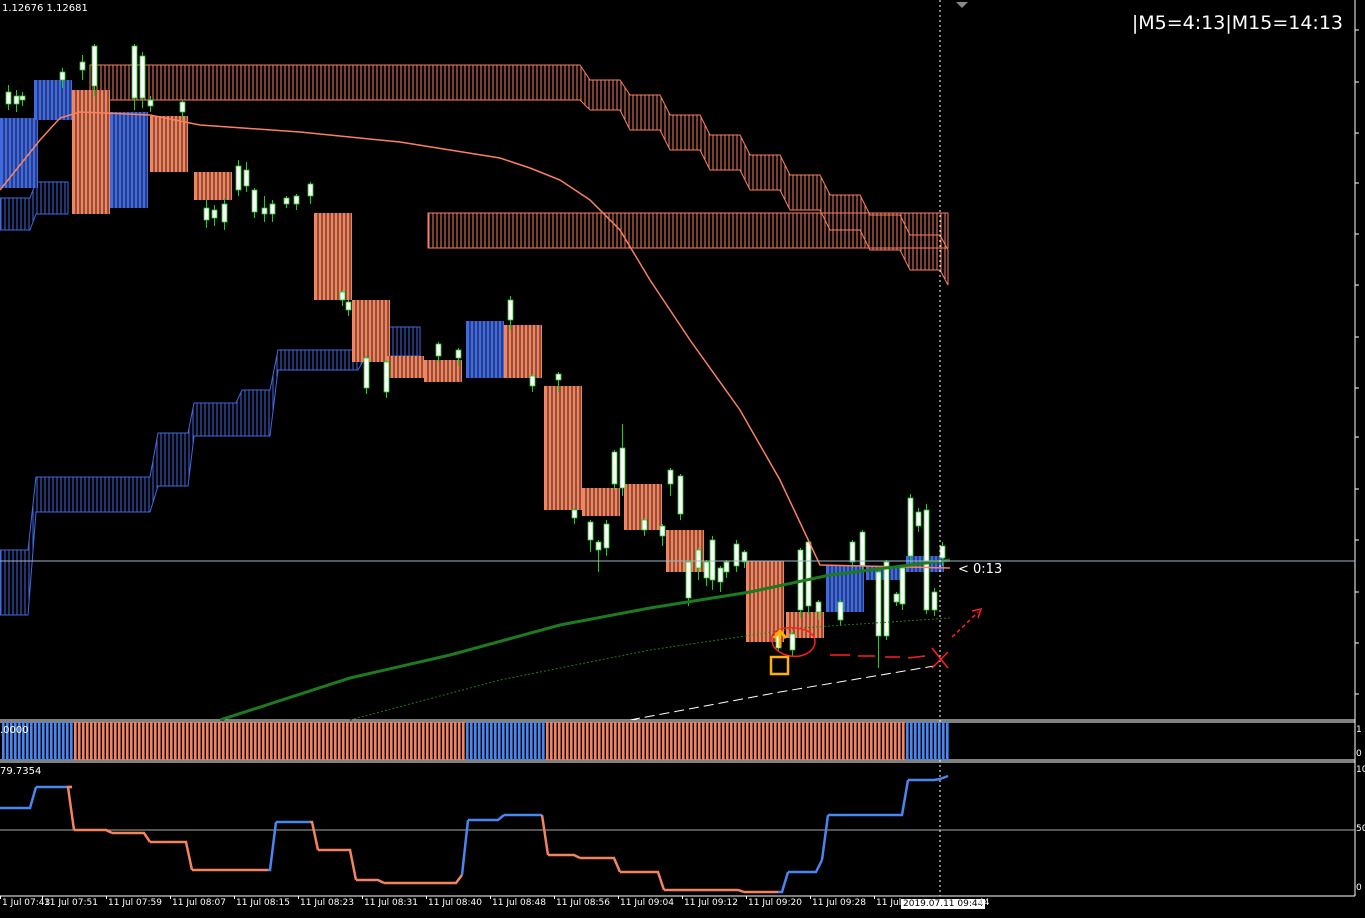 The image size is (1365, 918). What do you see at coordinates (962, 5) in the screenshot?
I see `shift-marker-icon` at bounding box center [962, 5].